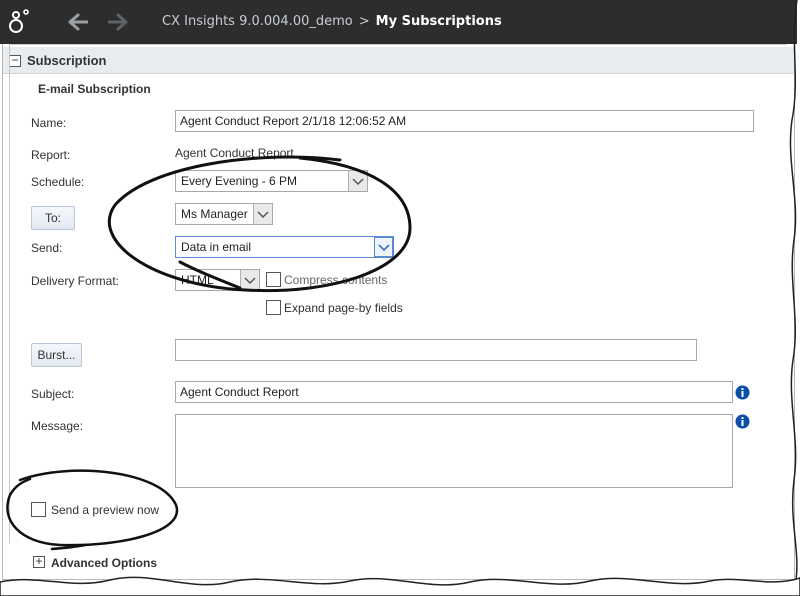  I want to click on delivery-format-dropdown, so click(249, 280).